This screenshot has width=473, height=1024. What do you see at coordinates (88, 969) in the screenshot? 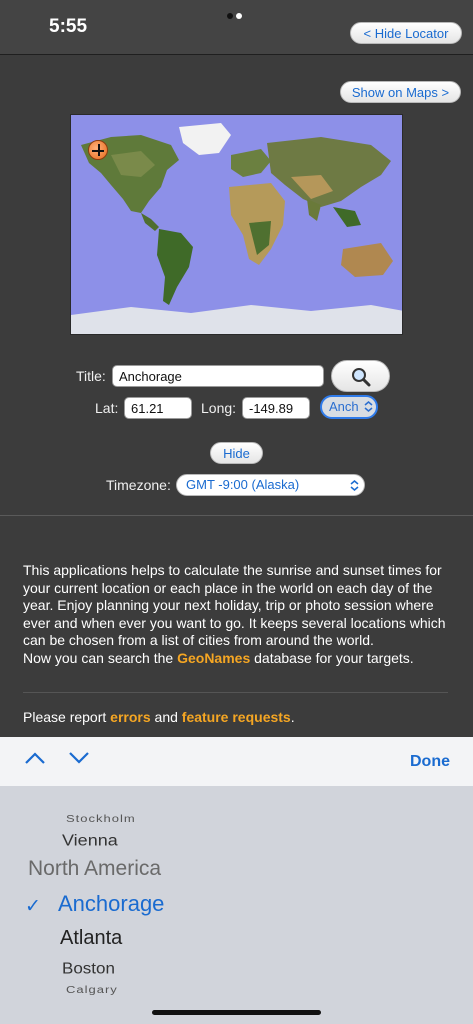
I see `picker-item: Boston` at bounding box center [88, 969].